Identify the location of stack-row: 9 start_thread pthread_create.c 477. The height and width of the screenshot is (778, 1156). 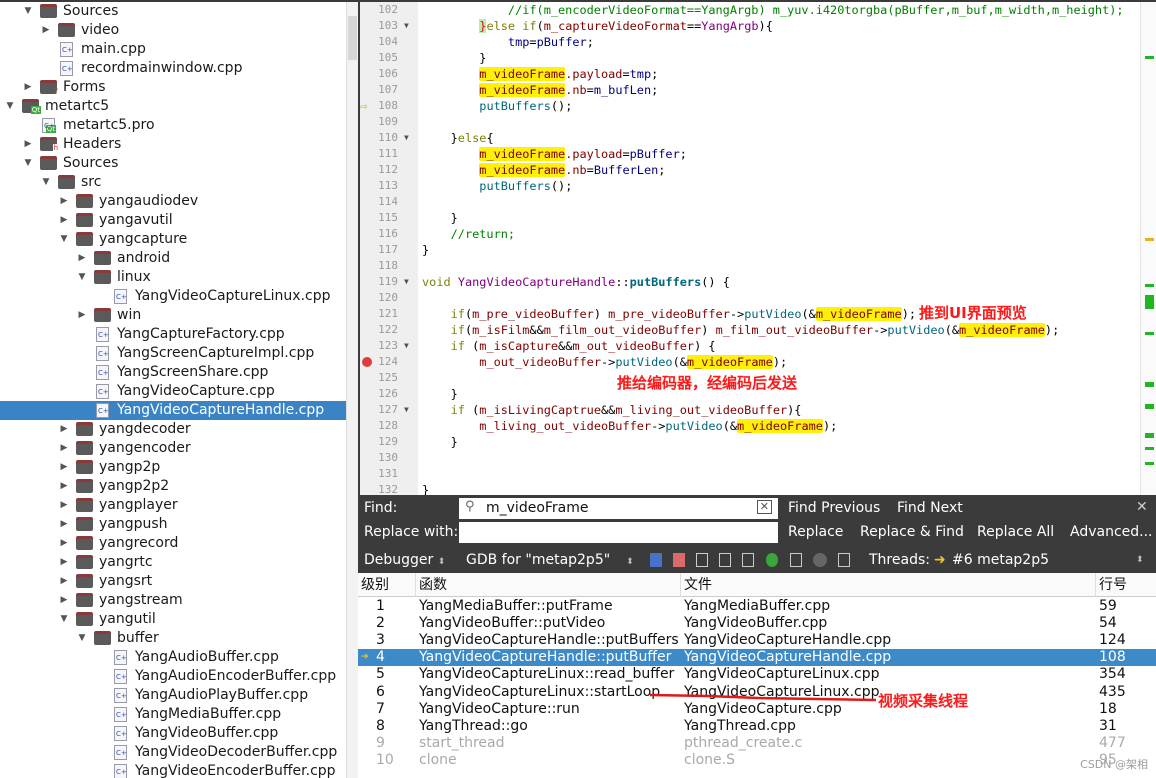
(757, 743).